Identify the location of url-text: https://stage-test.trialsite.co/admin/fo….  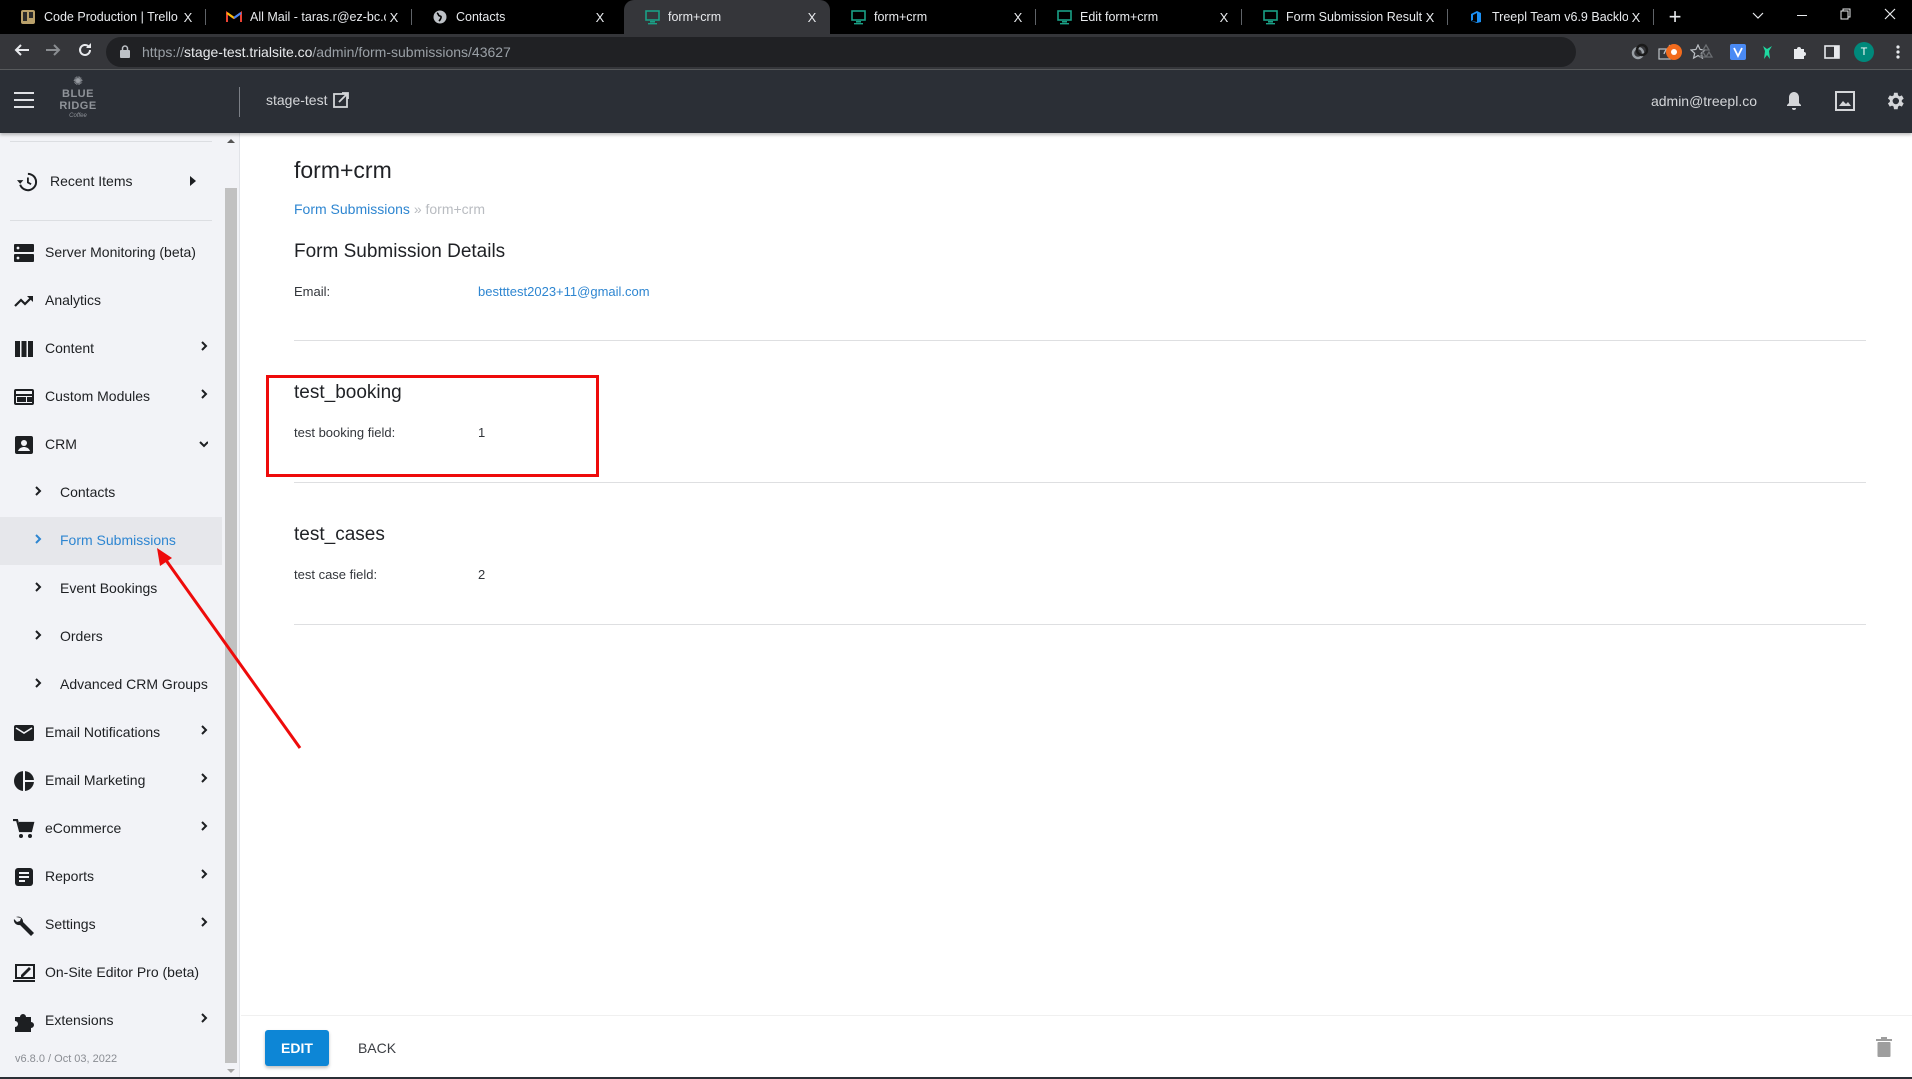
(326, 52).